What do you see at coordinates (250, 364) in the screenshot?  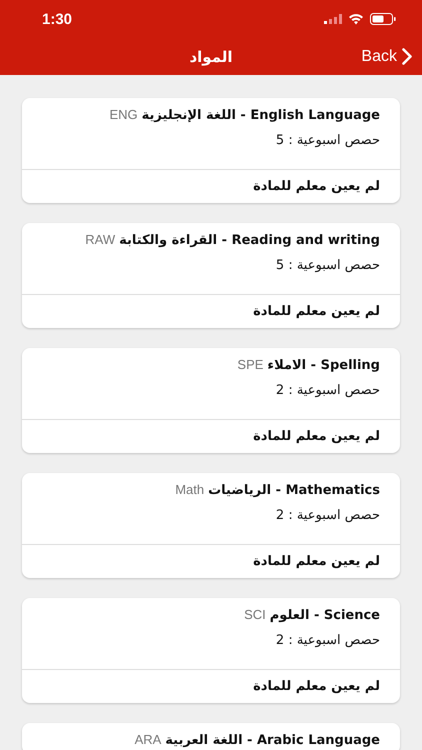 I see `subject-code: SPE` at bounding box center [250, 364].